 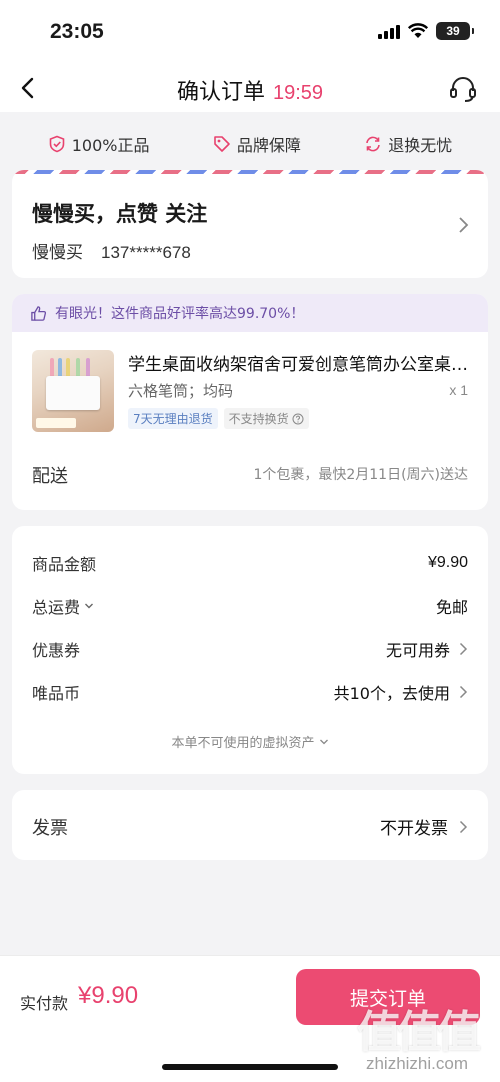 What do you see at coordinates (298, 418) in the screenshot?
I see `help-icon` at bounding box center [298, 418].